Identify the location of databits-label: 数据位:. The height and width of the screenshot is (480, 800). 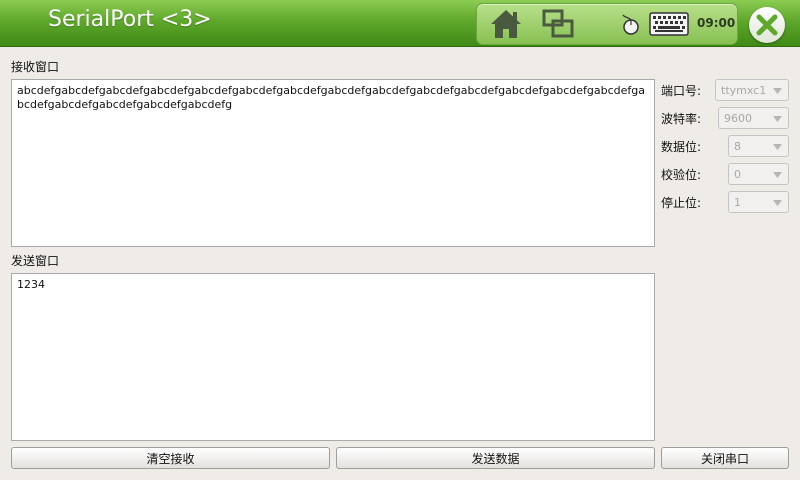
(681, 147).